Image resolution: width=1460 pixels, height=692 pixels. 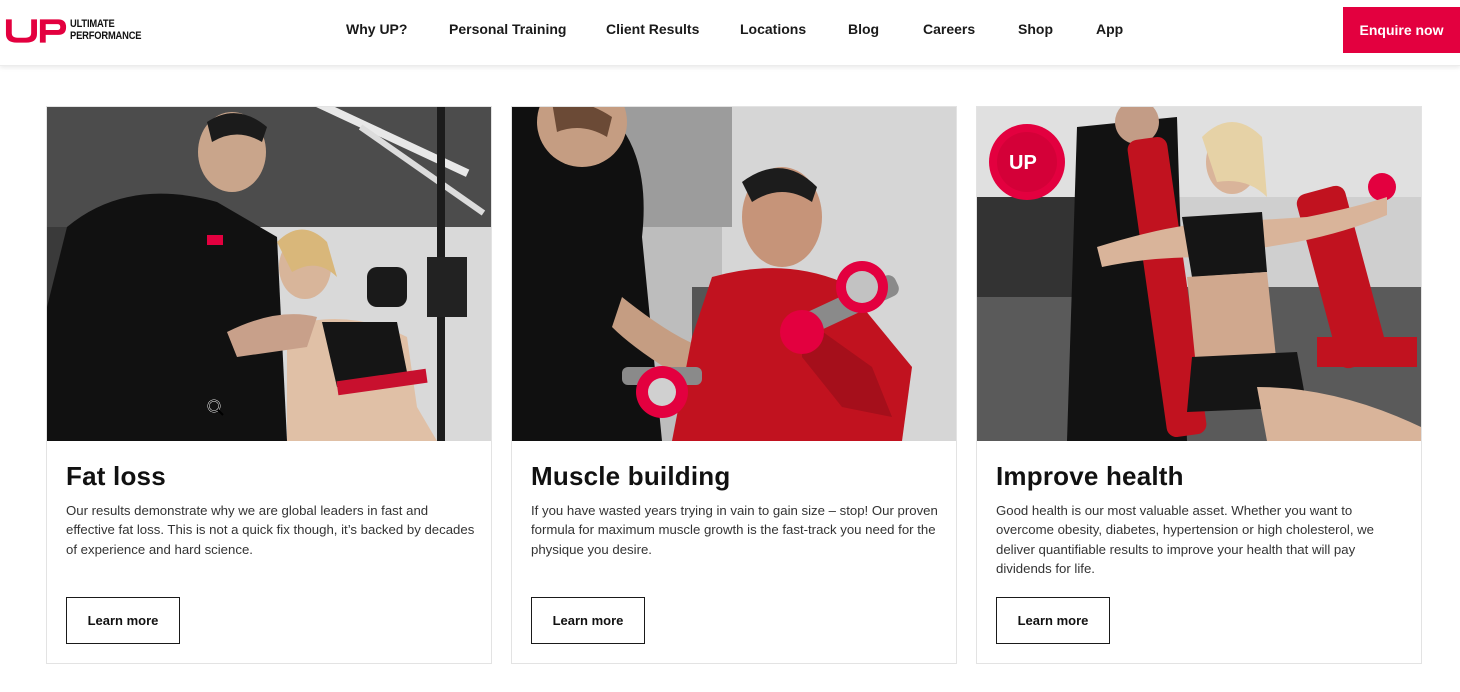 I want to click on nav-careers: Careers, so click(x=949, y=29).